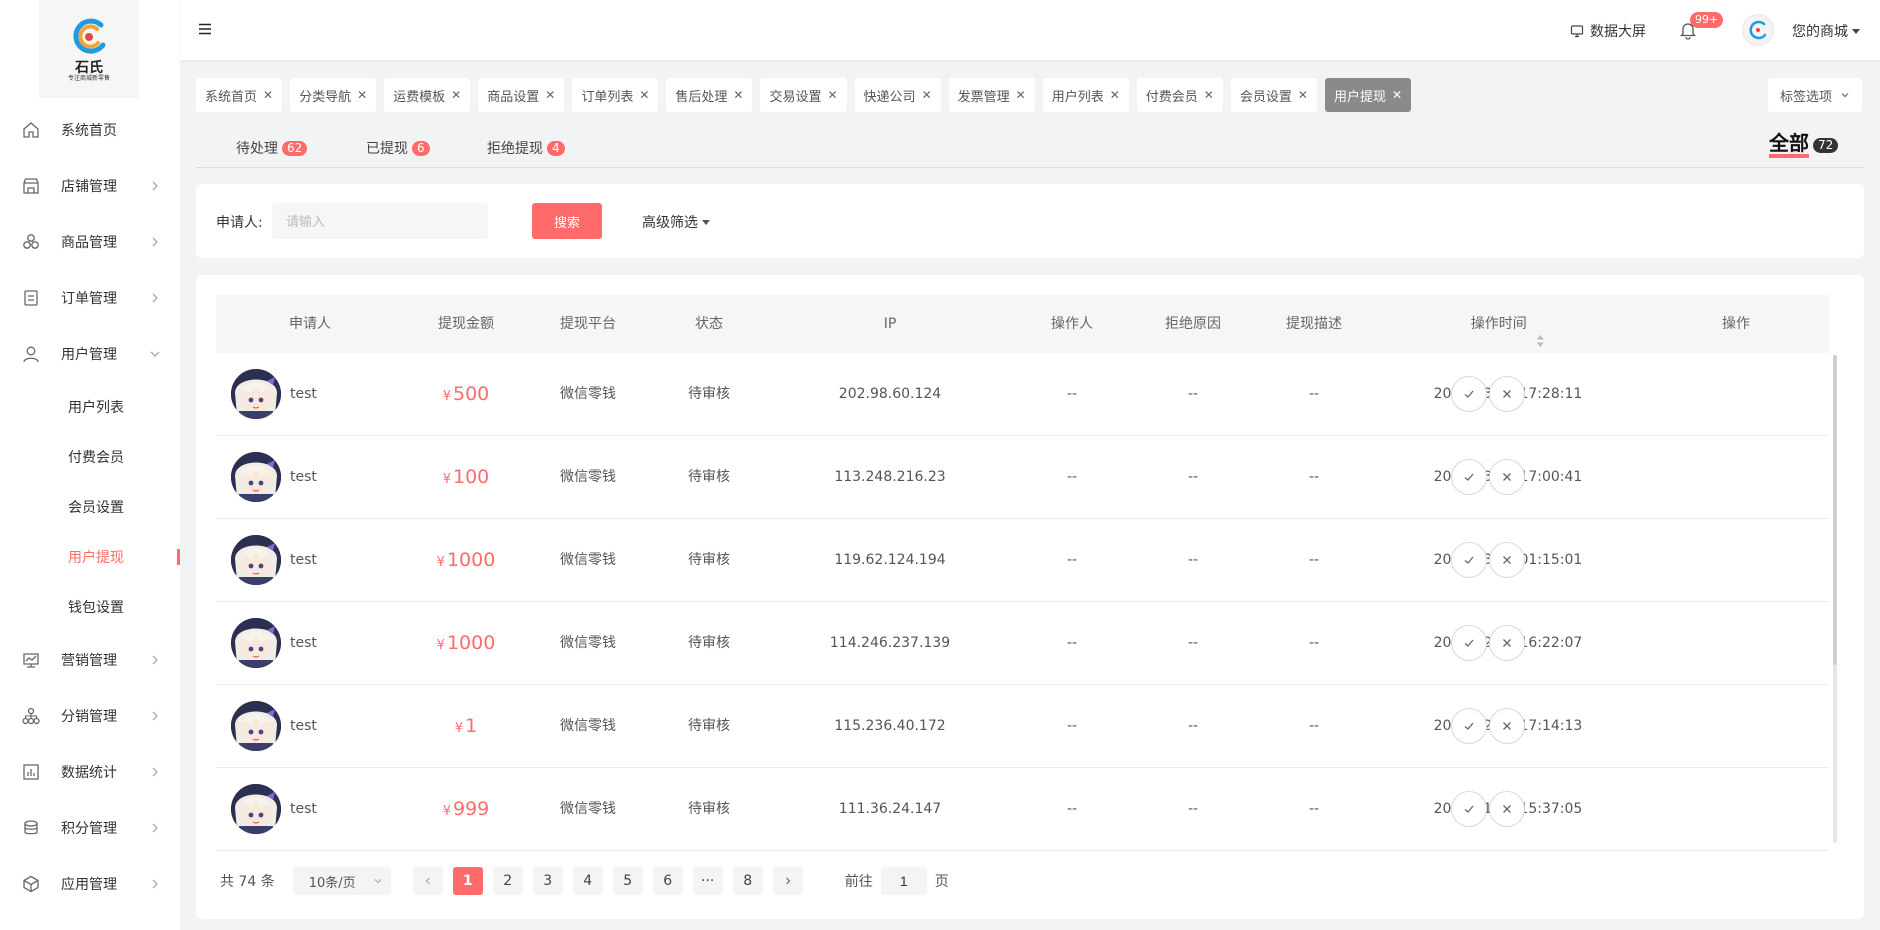 Image resolution: width=1880 pixels, height=930 pixels. I want to click on sidebar-item-apps: 应用管理, so click(90, 884).